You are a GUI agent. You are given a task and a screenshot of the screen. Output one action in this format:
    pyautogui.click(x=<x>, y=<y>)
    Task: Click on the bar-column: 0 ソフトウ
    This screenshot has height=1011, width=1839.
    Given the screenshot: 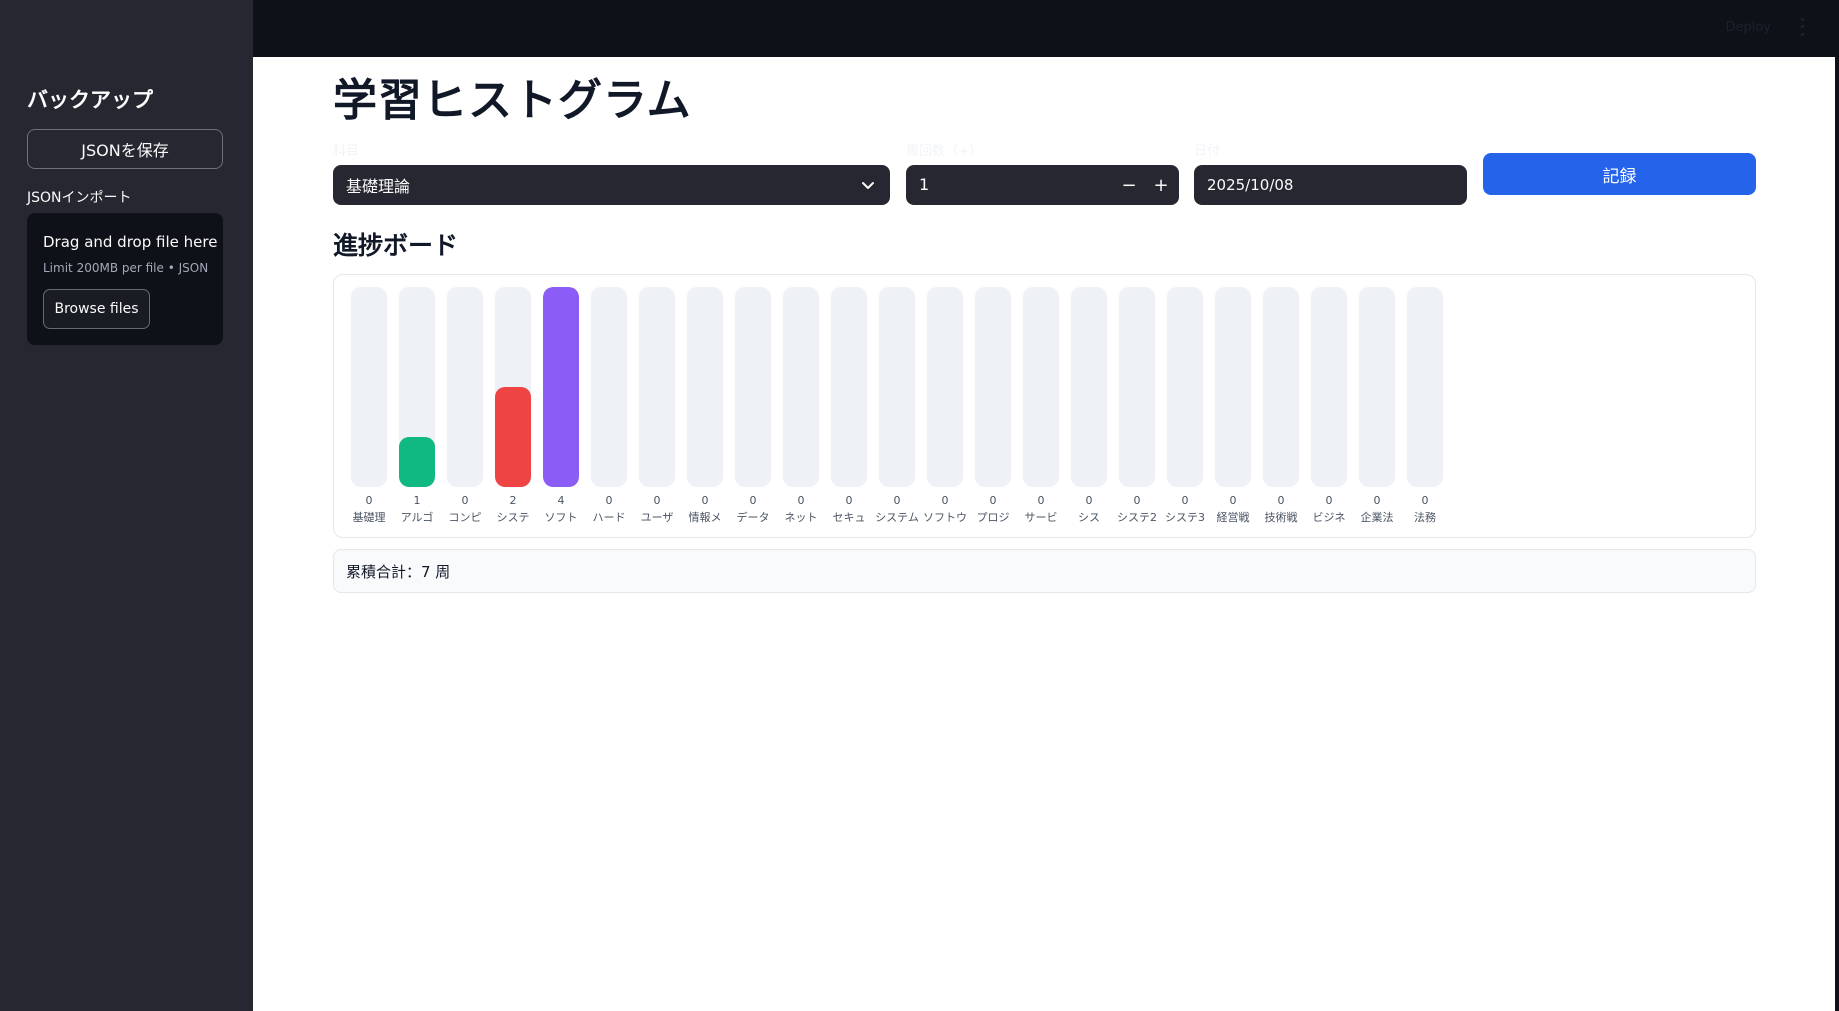 What is the action you would take?
    pyautogui.click(x=945, y=407)
    